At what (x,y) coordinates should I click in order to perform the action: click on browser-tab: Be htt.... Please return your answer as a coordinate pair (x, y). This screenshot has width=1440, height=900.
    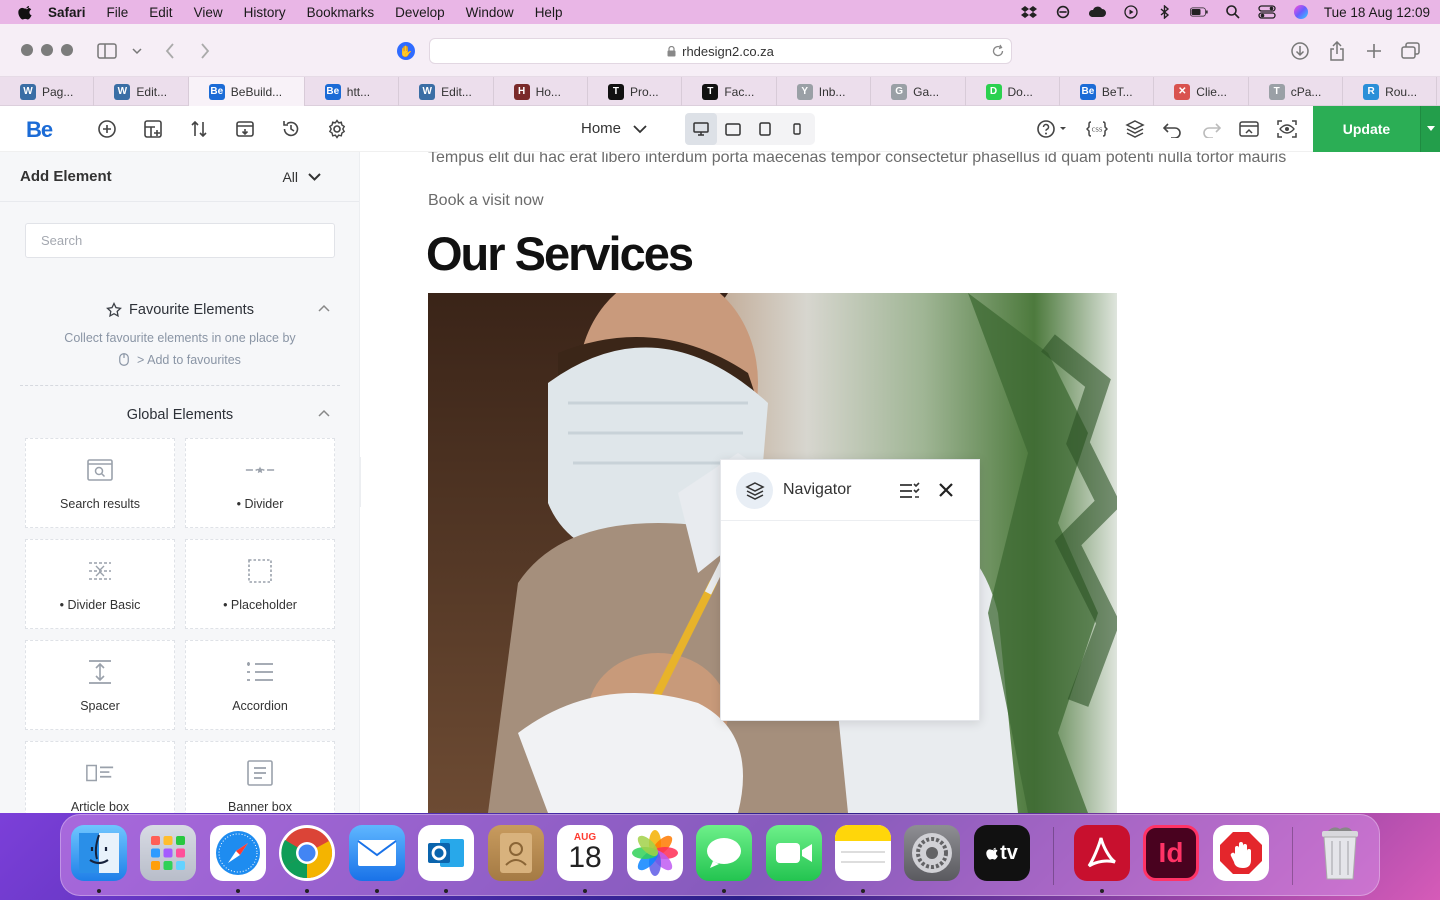
    Looking at the image, I should click on (352, 91).